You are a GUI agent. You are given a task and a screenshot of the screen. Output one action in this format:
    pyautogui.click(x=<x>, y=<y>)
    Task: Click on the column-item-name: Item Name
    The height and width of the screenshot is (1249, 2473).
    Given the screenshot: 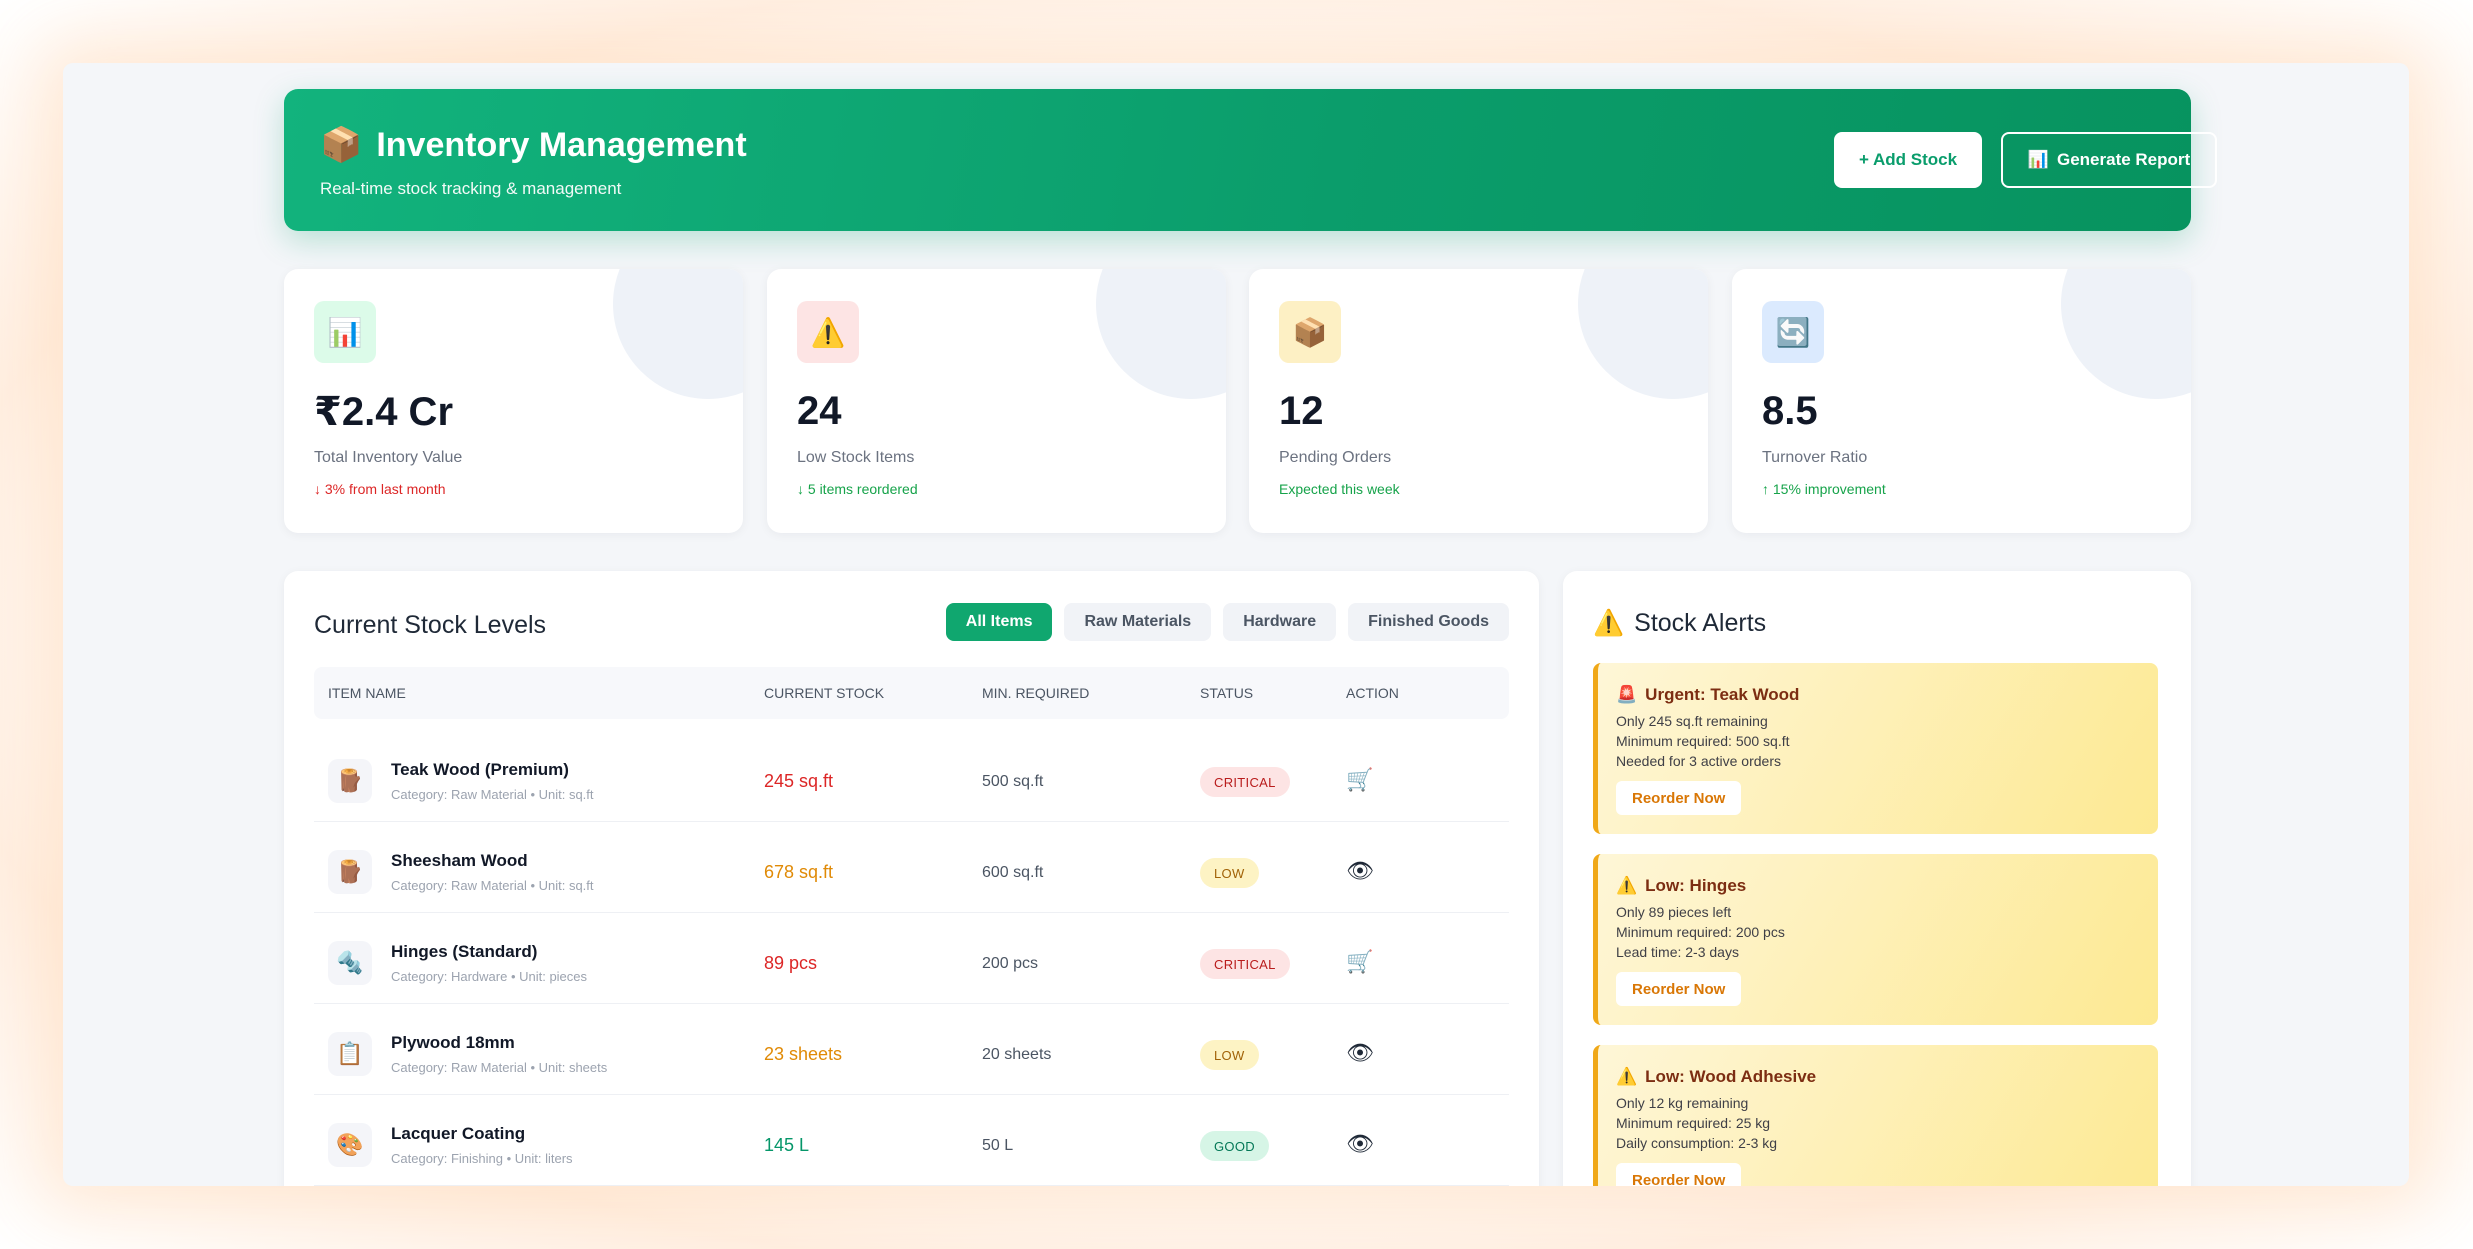 What is the action you would take?
    pyautogui.click(x=367, y=693)
    